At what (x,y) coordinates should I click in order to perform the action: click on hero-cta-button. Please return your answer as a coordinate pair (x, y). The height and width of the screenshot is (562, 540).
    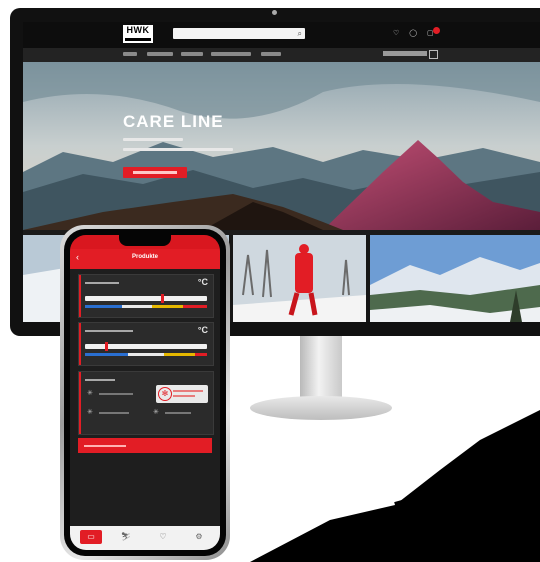
    Looking at the image, I should click on (155, 172).